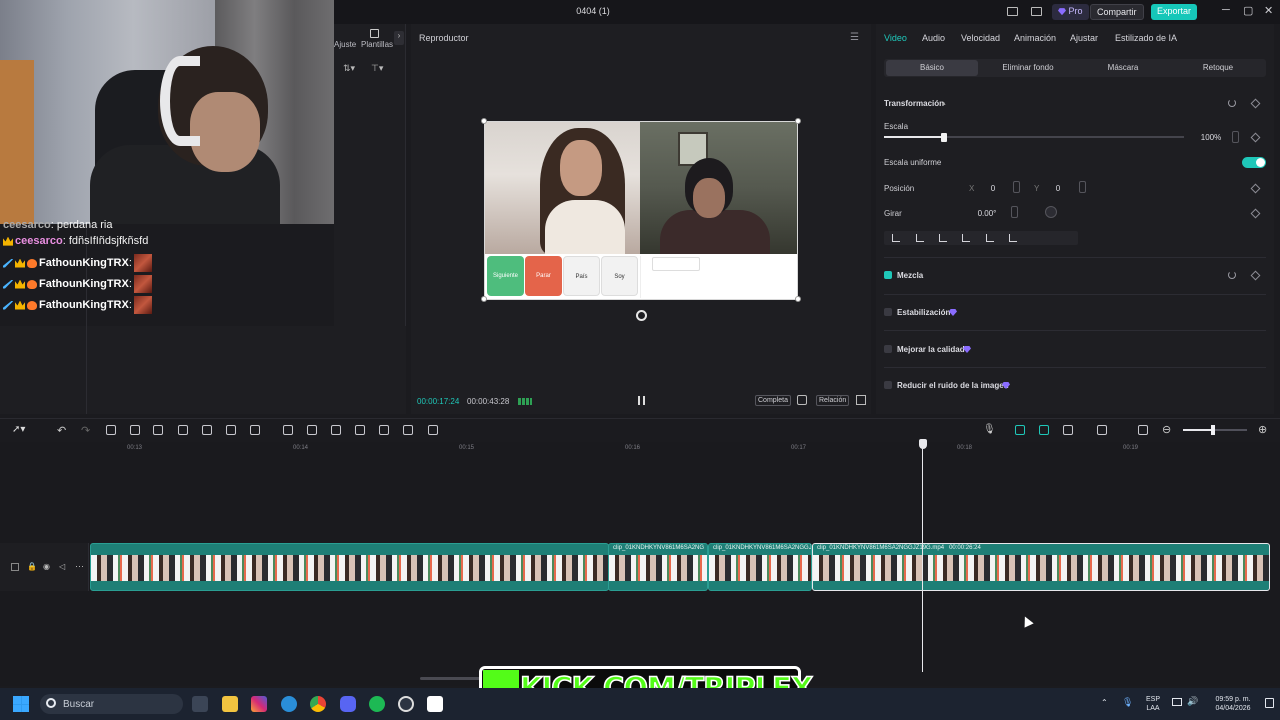 The image size is (1280, 720). I want to click on blend-checkbox, so click(888, 275).